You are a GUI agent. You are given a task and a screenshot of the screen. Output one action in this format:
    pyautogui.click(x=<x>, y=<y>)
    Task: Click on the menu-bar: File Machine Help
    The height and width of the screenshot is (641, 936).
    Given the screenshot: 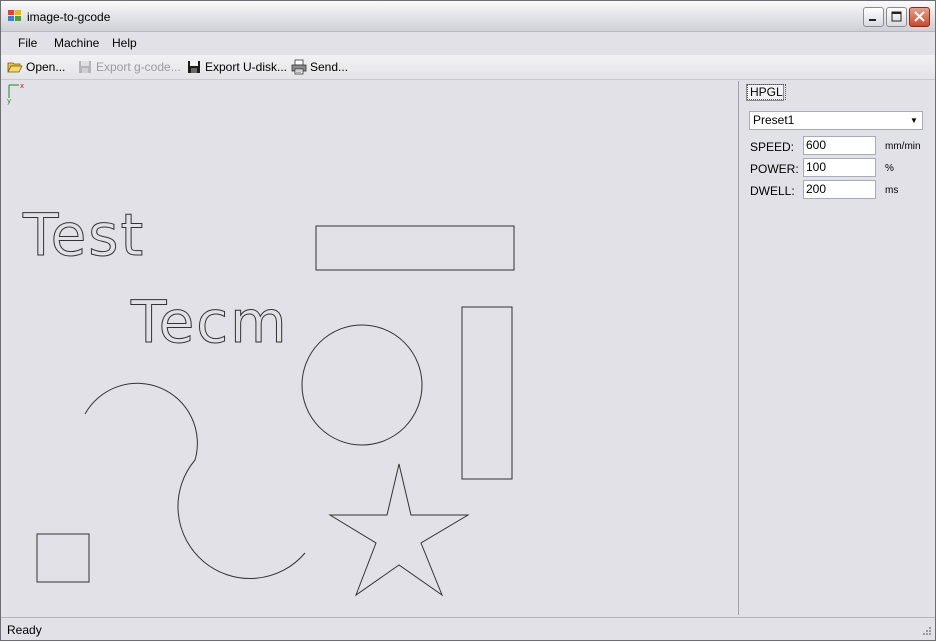 What is the action you would take?
    pyautogui.click(x=468, y=43)
    